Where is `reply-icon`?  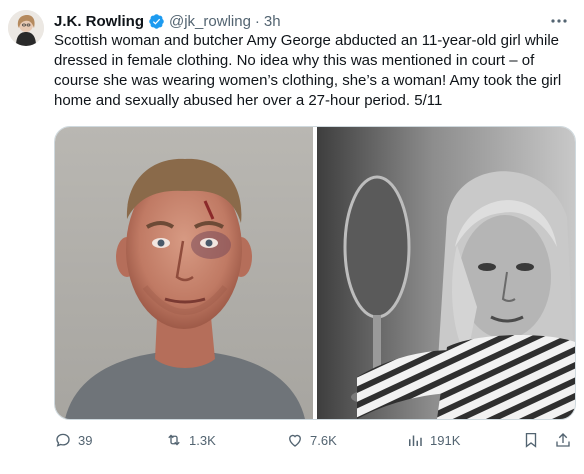 reply-icon is located at coordinates (63, 440).